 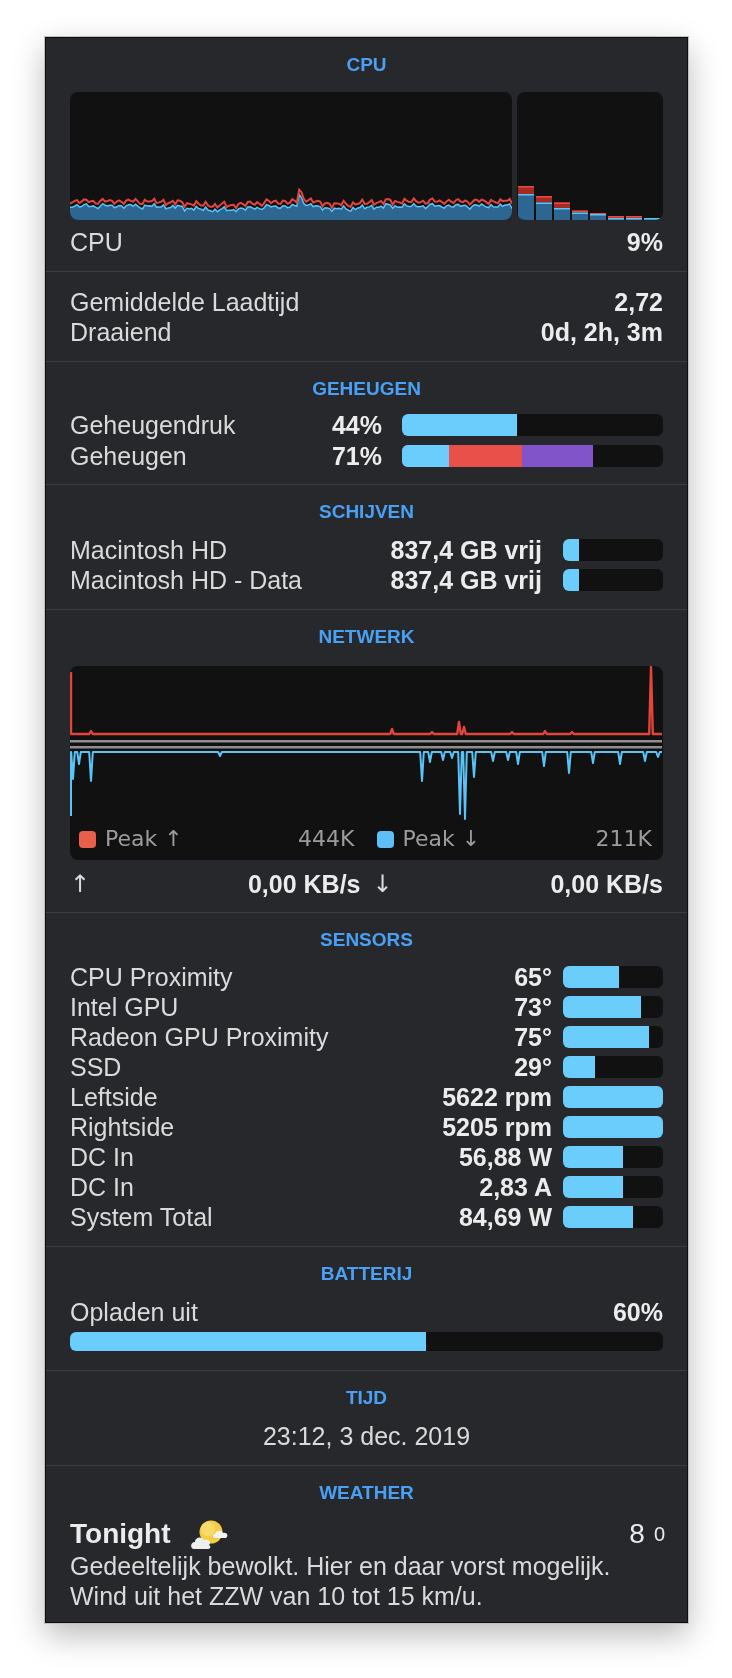 What do you see at coordinates (96, 242) in the screenshot?
I see `cpu-label: CPU` at bounding box center [96, 242].